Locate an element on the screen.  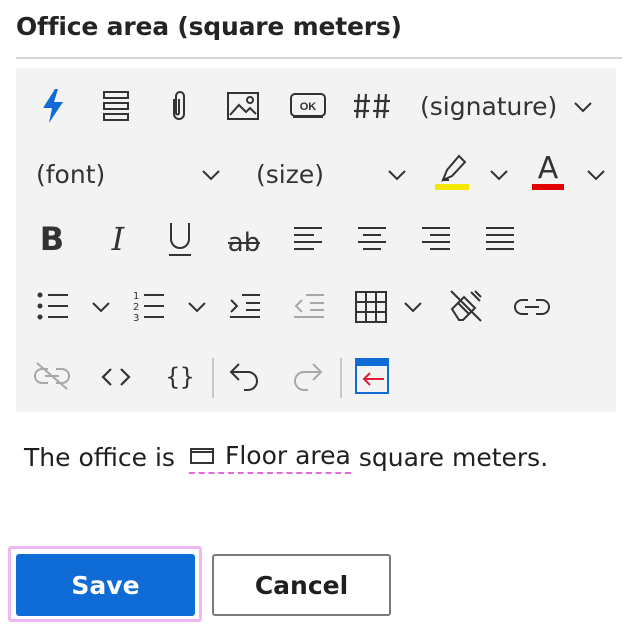
strikethrough-button: ab is located at coordinates (244, 239).